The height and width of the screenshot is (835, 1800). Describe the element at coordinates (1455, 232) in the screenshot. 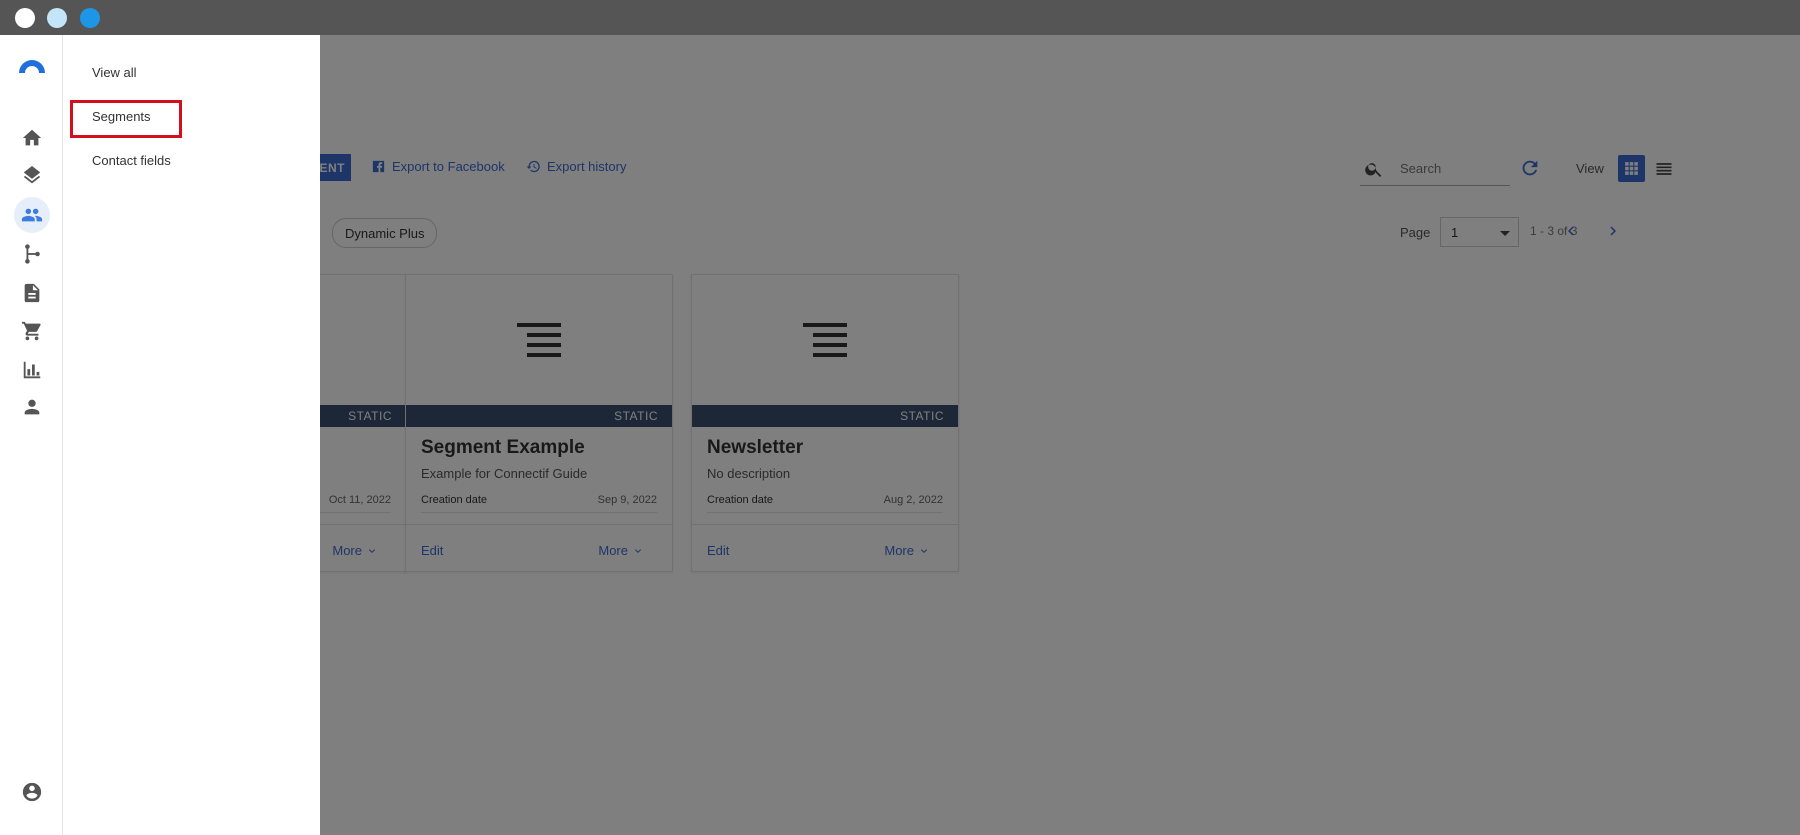

I see `page-select-value: 1` at that location.